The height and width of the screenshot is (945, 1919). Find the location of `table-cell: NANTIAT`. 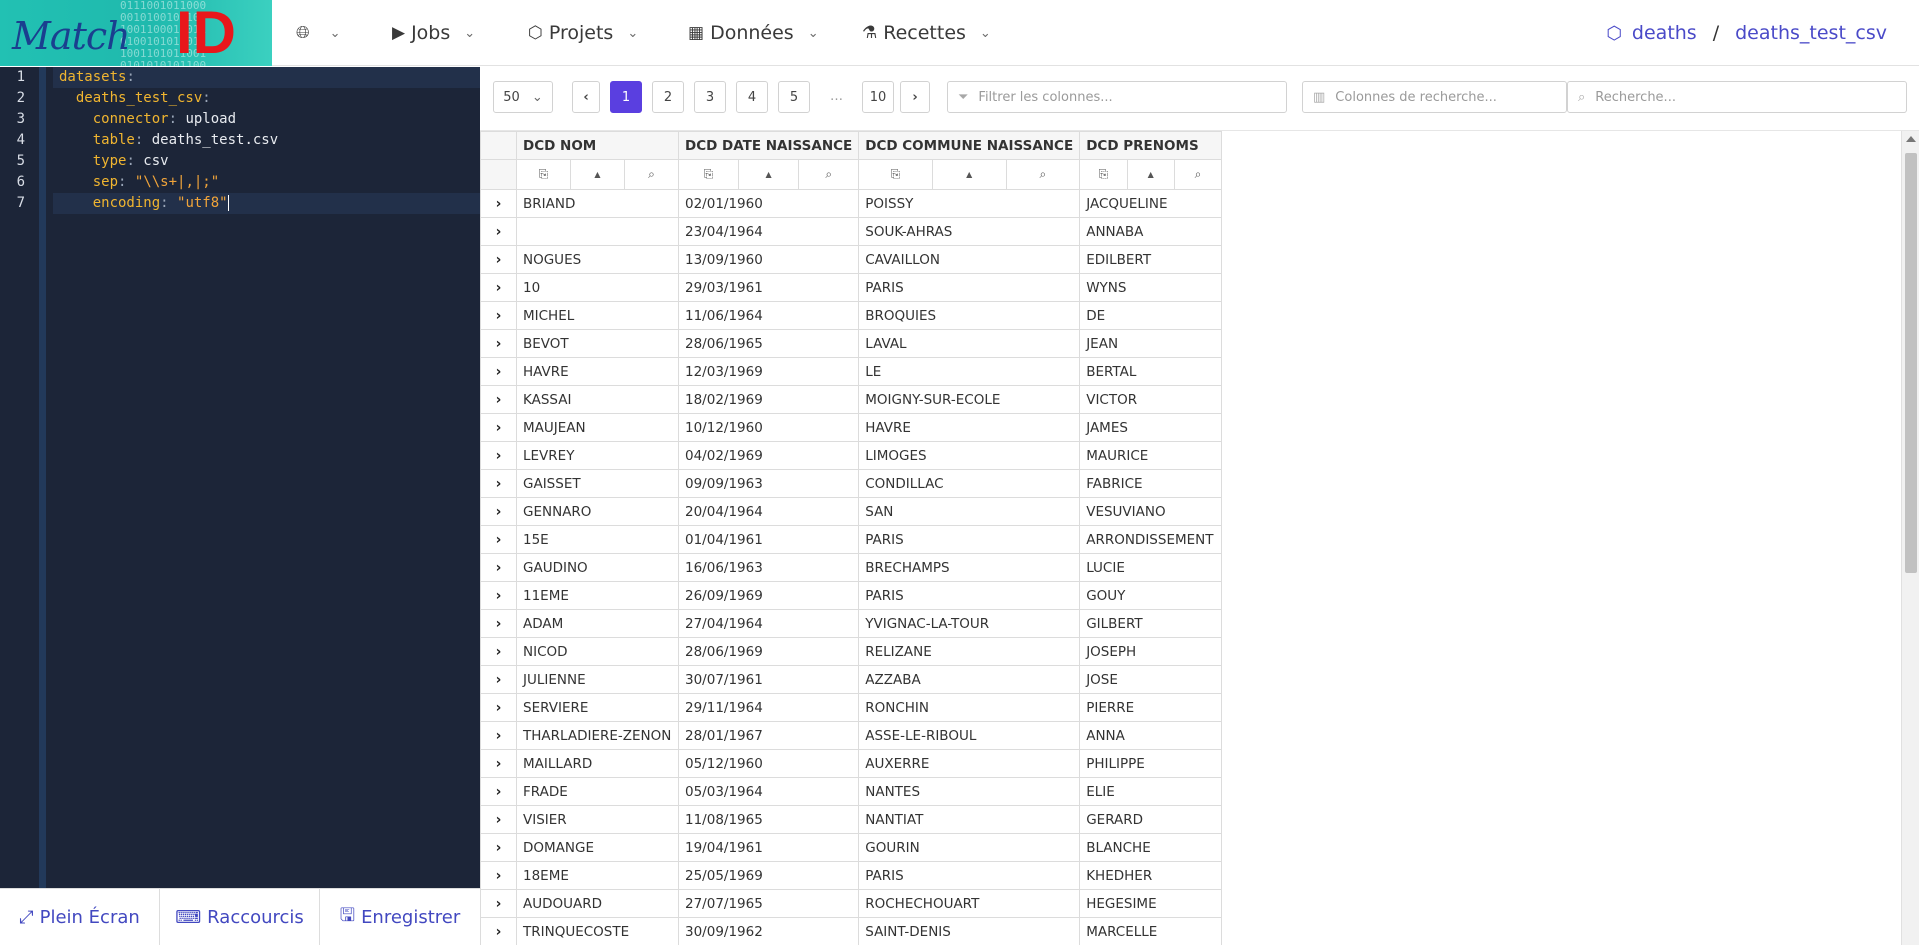

table-cell: NANTIAT is located at coordinates (969, 819).